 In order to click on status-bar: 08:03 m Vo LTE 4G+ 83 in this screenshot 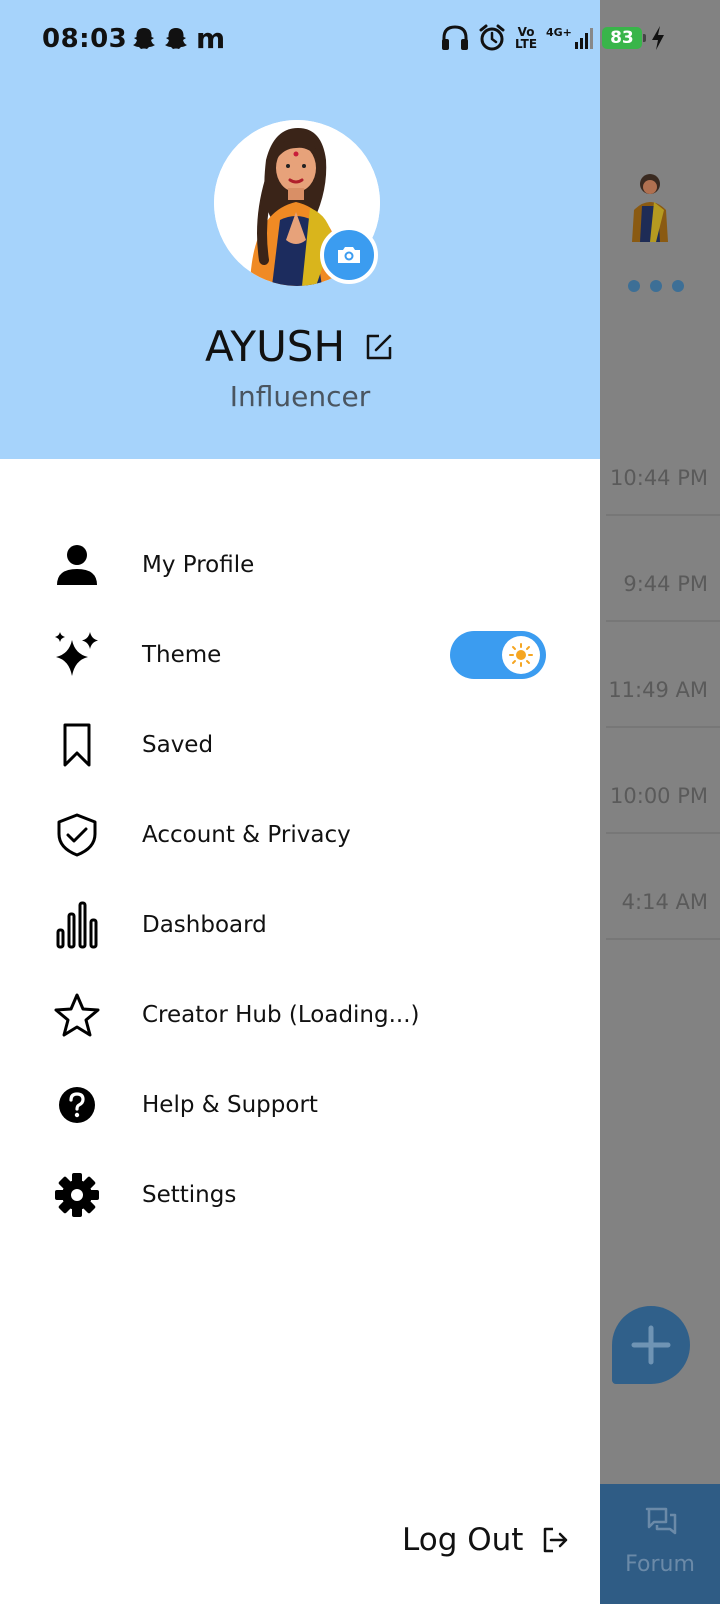, I will do `click(360, 42)`.